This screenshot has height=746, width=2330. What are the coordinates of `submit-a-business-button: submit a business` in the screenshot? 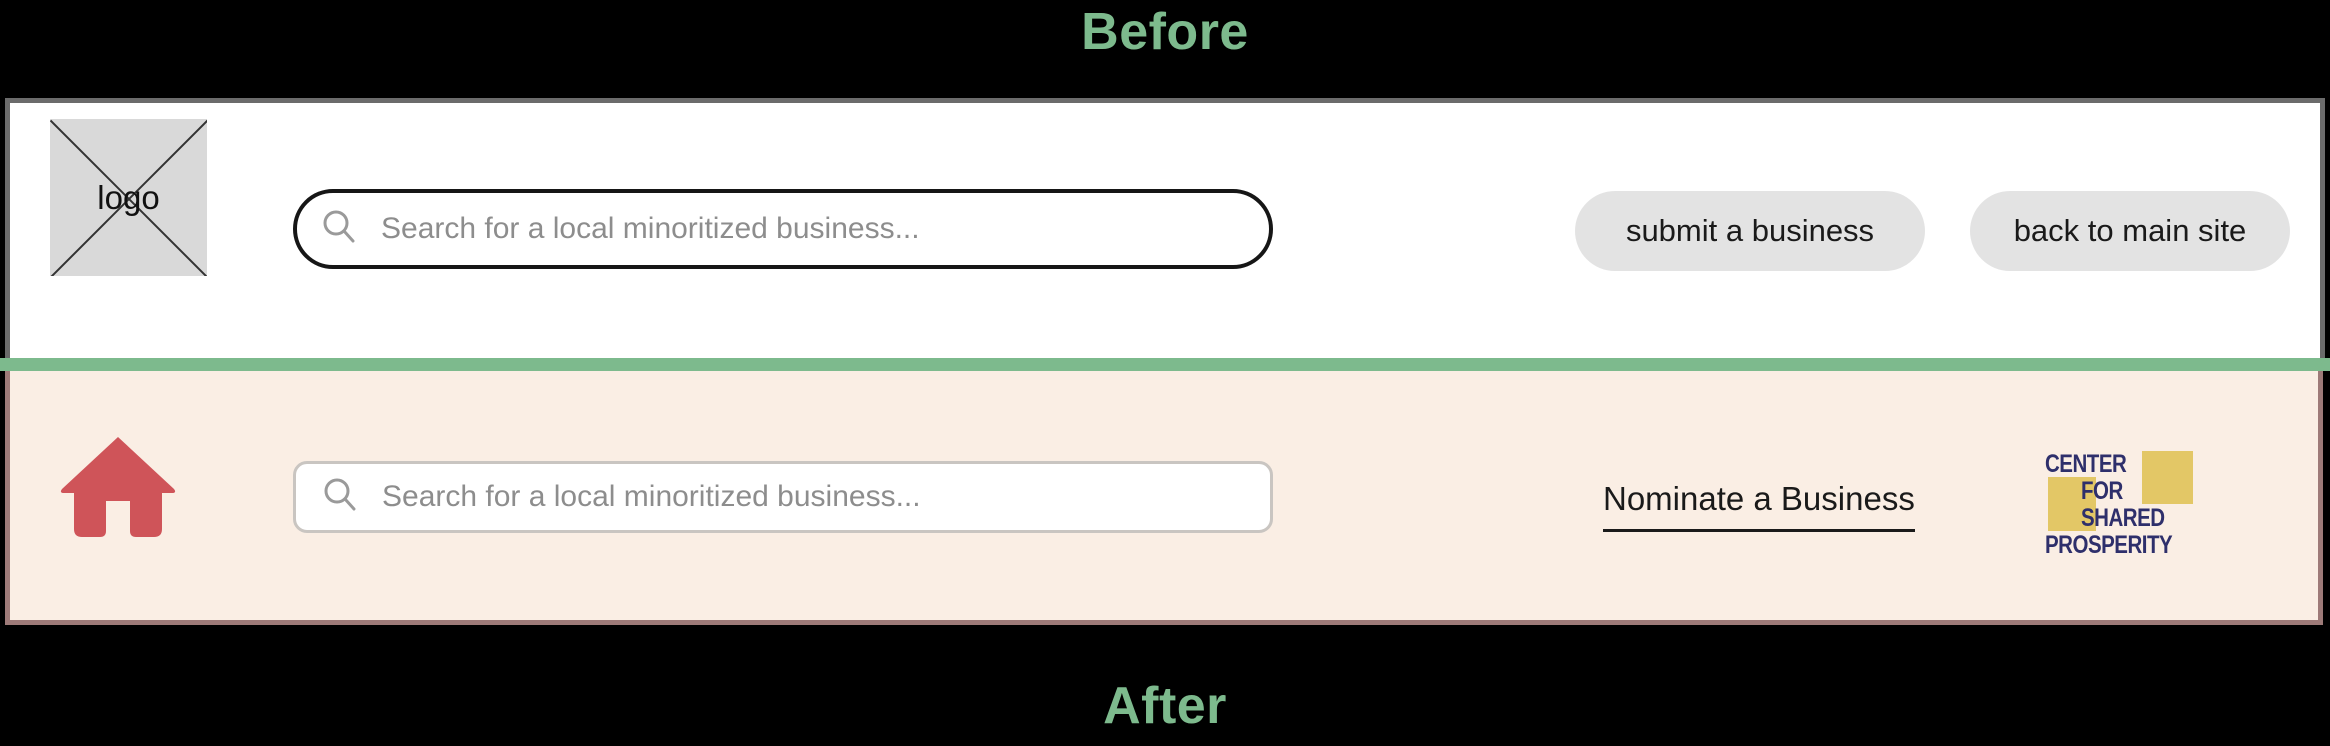 It's located at (1750, 231).